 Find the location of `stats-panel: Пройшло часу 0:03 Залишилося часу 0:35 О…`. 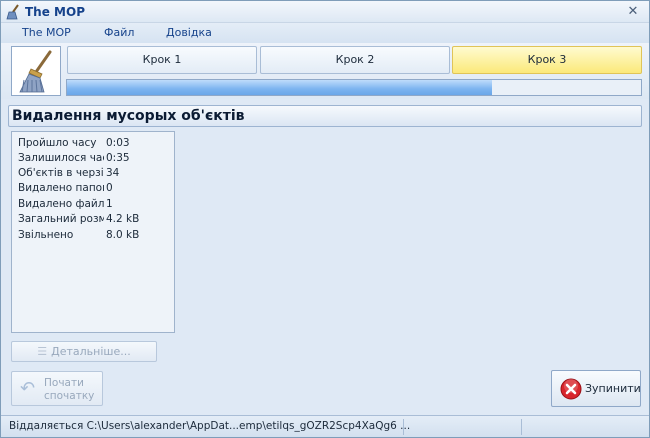

stats-panel: Пройшло часу 0:03 Залишилося часу 0:35 О… is located at coordinates (93, 232).